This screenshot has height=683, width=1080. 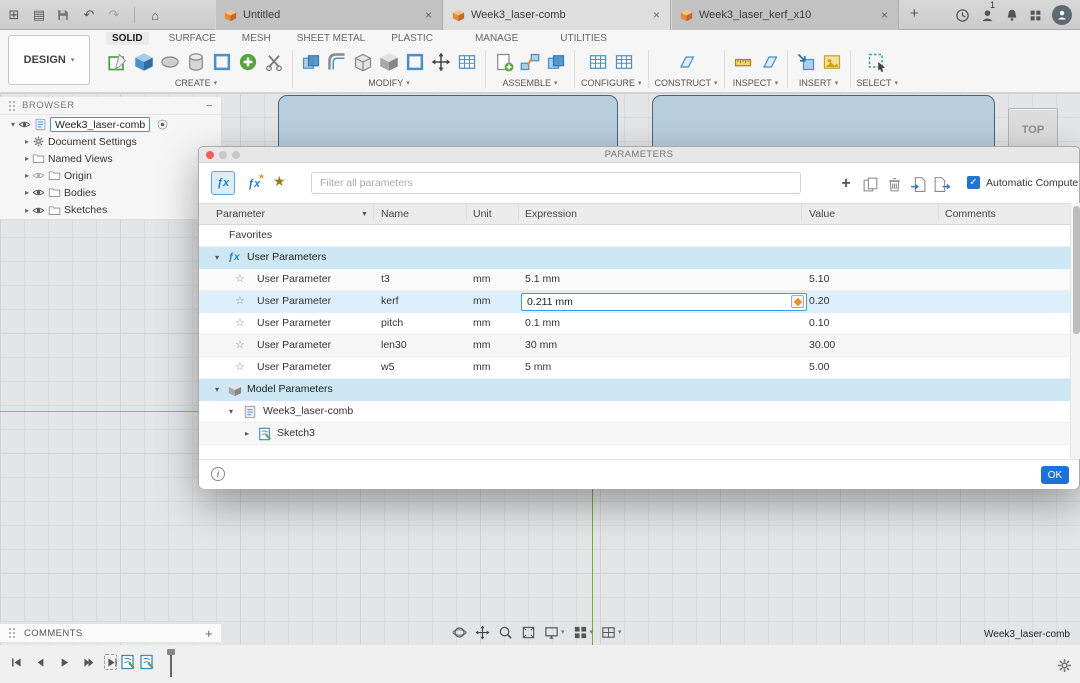 I want to click on select-menu: SELECT ▾, so click(x=878, y=83).